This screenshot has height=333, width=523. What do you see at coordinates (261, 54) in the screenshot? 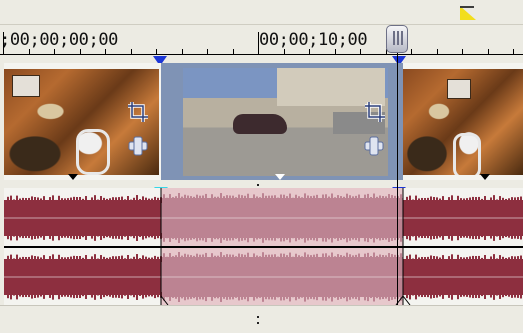
I see `ruler-baseline` at bounding box center [261, 54].